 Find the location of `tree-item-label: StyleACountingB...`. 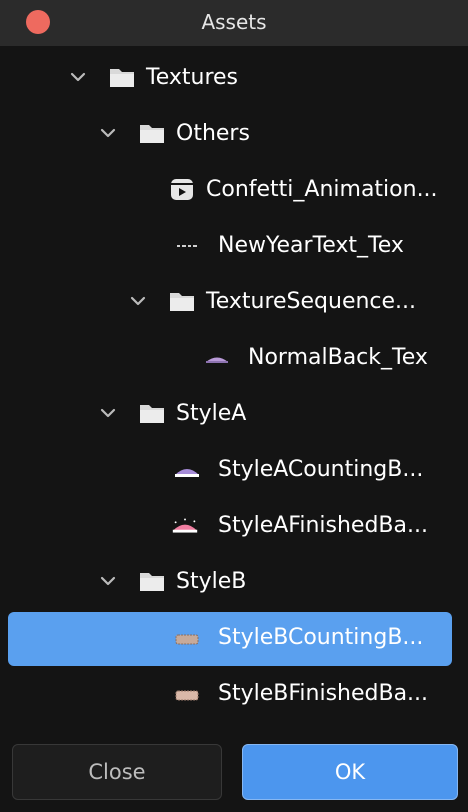

tree-item-label: StyleACountingB... is located at coordinates (321, 469).